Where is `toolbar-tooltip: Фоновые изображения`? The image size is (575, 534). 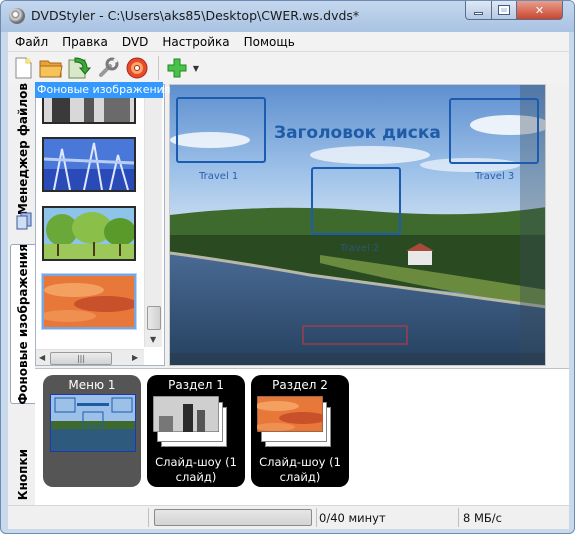
toolbar-tooltip: Фоновые изображения is located at coordinates (103, 90).